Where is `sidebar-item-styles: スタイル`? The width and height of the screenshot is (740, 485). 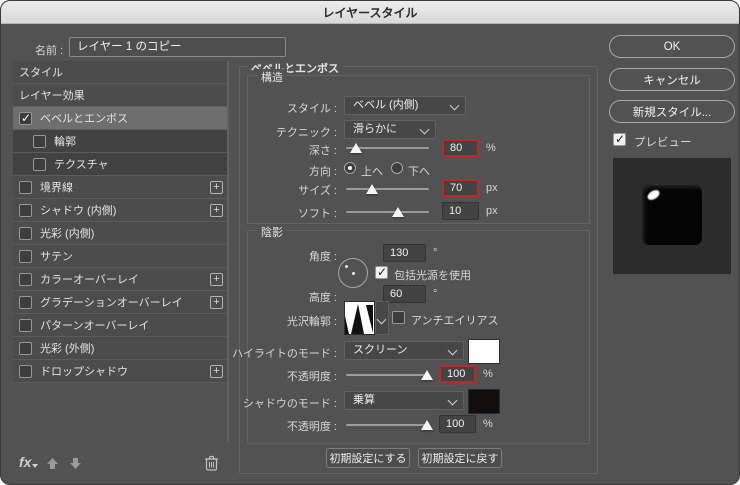 sidebar-item-styles: スタイル is located at coordinates (121, 72).